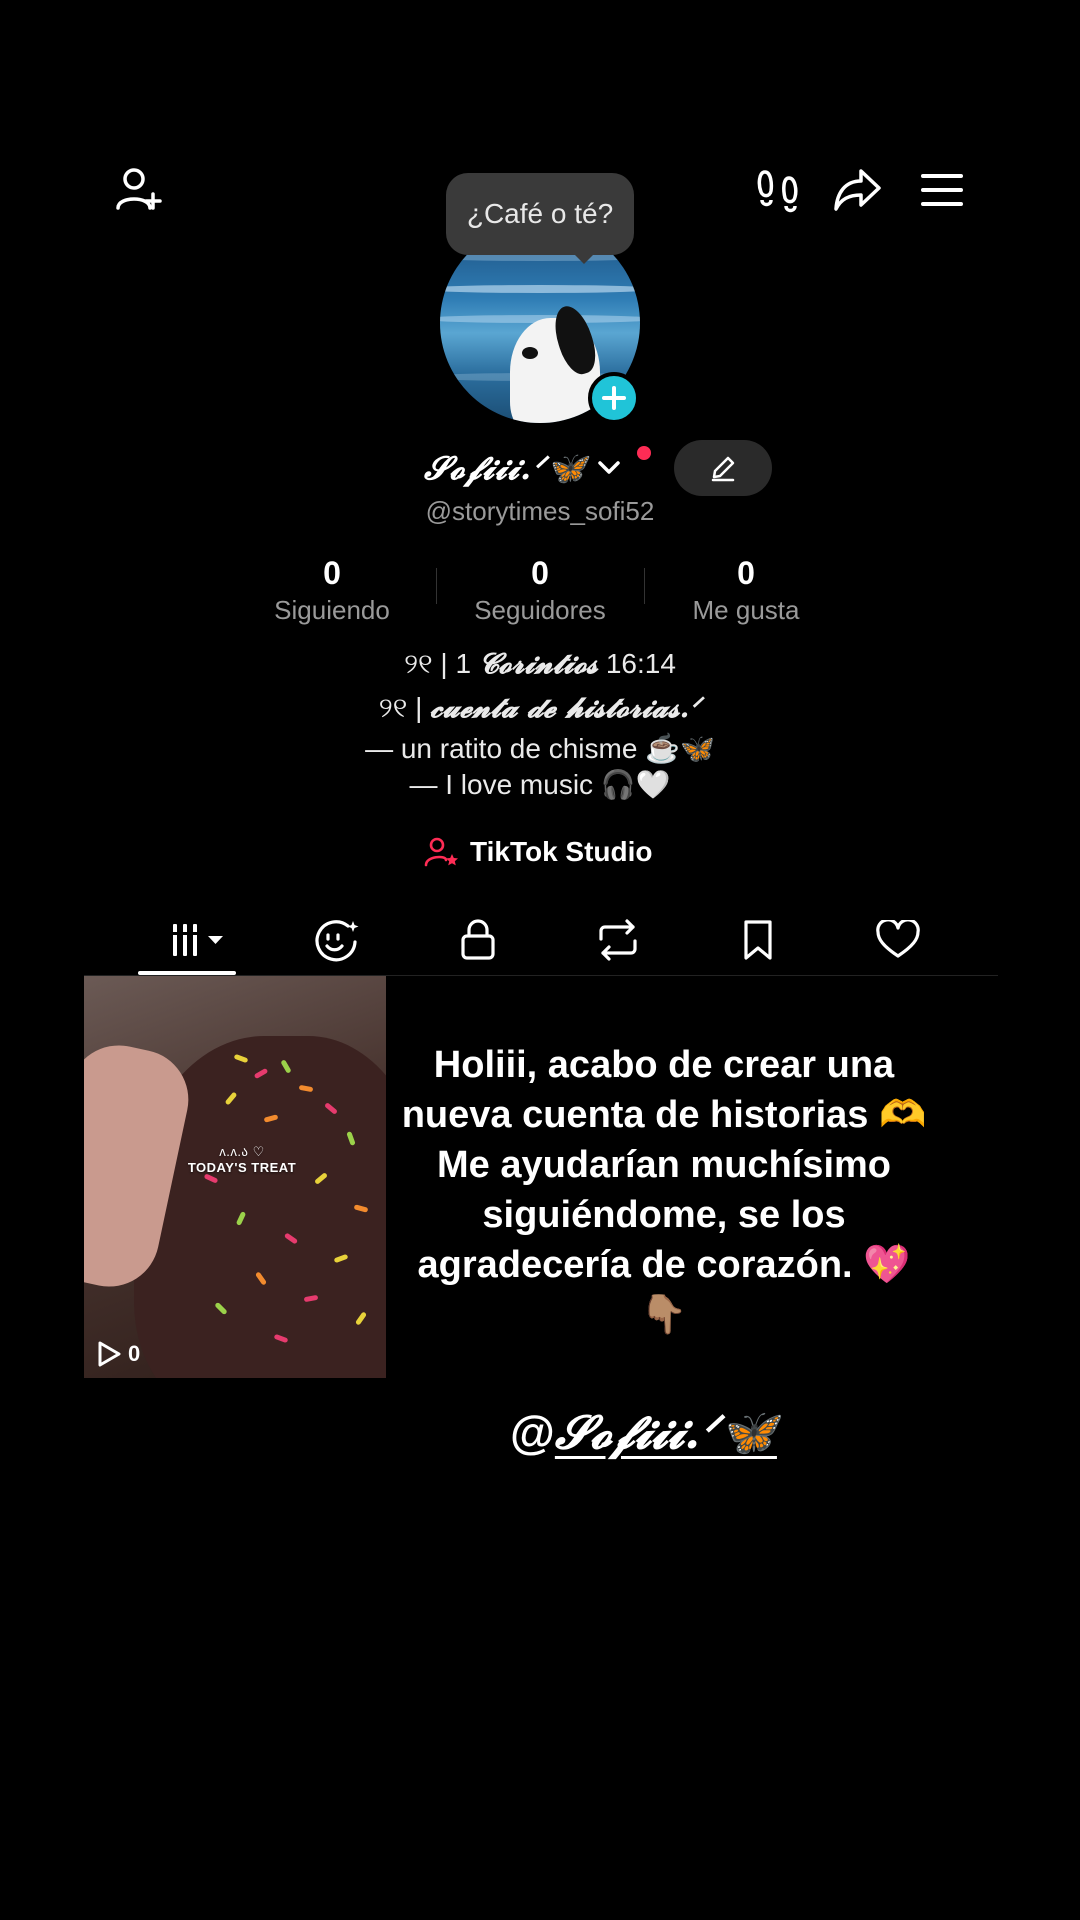 This screenshot has height=1920, width=1080. Describe the element at coordinates (540, 663) in the screenshot. I see `bio-line-1: ୨୧ | 1 𝓒𝓸𝓻𝓲𝓷𝓽𝓲𝓸𝓼 16:14` at that location.